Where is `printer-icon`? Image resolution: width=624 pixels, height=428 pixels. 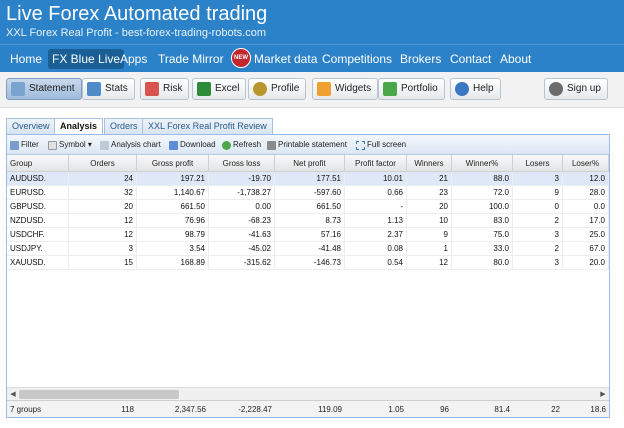 printer-icon is located at coordinates (271, 145).